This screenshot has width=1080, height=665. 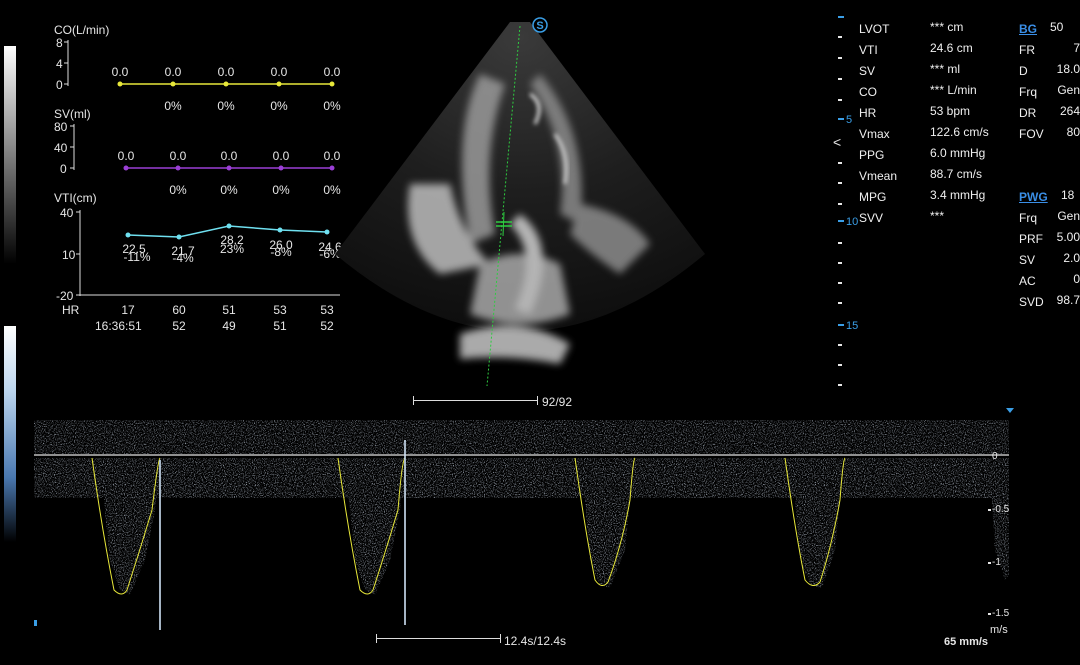 I want to click on measurement-name: PPG, so click(x=872, y=155).